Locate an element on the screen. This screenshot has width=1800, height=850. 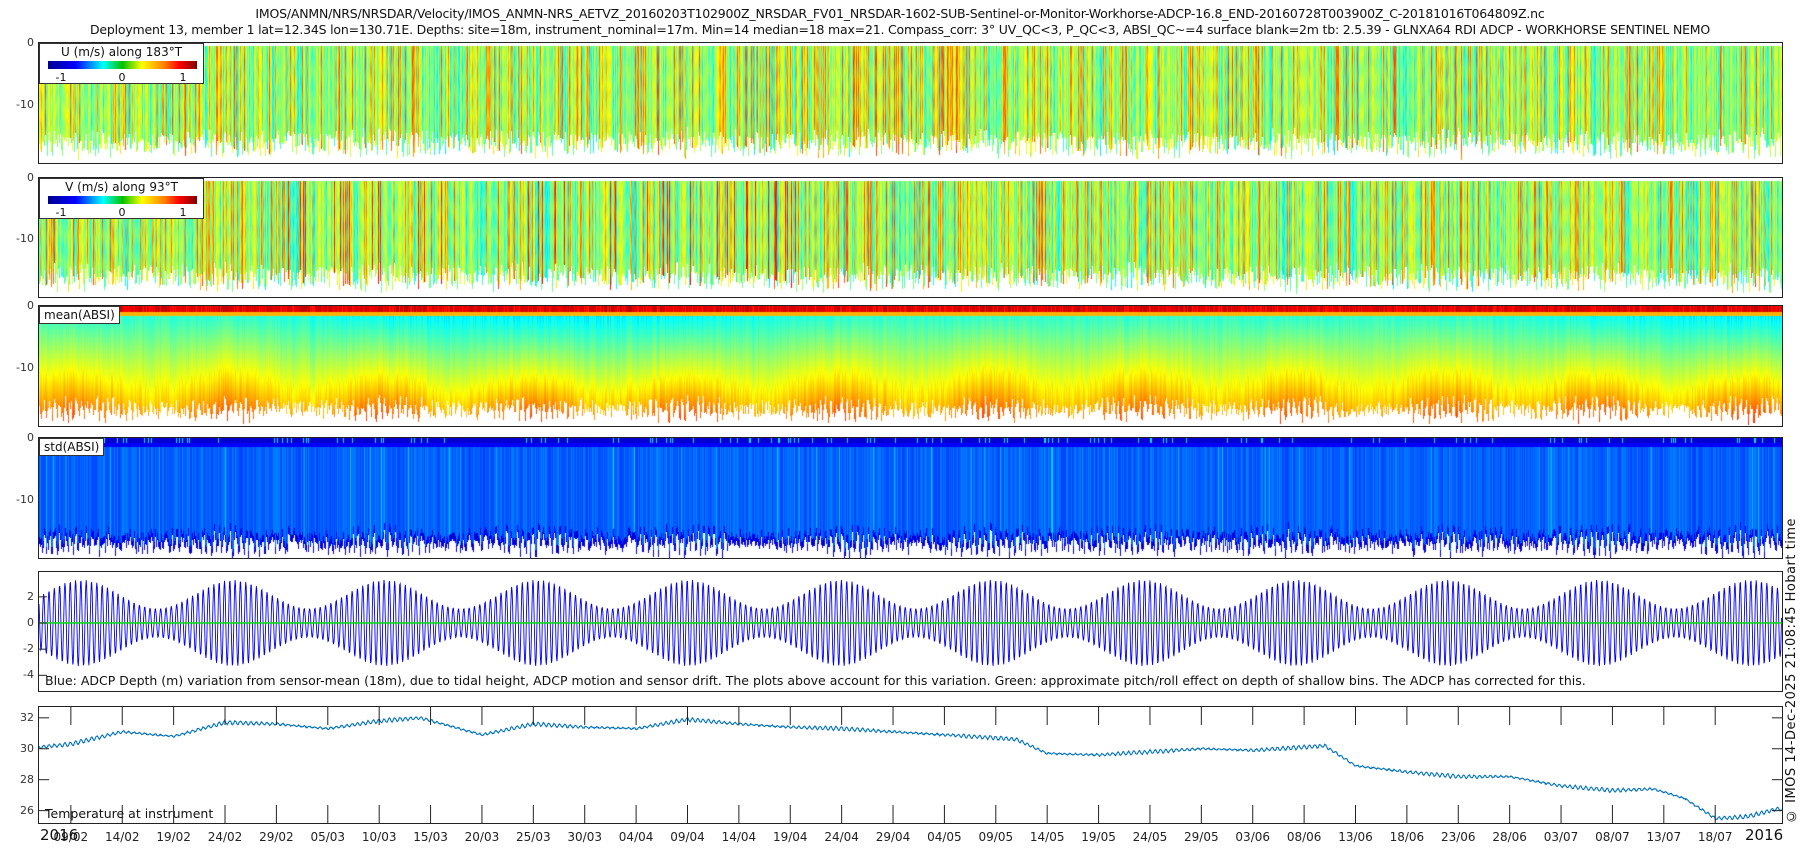
y-tick-label: 30 is located at coordinates (27, 748).